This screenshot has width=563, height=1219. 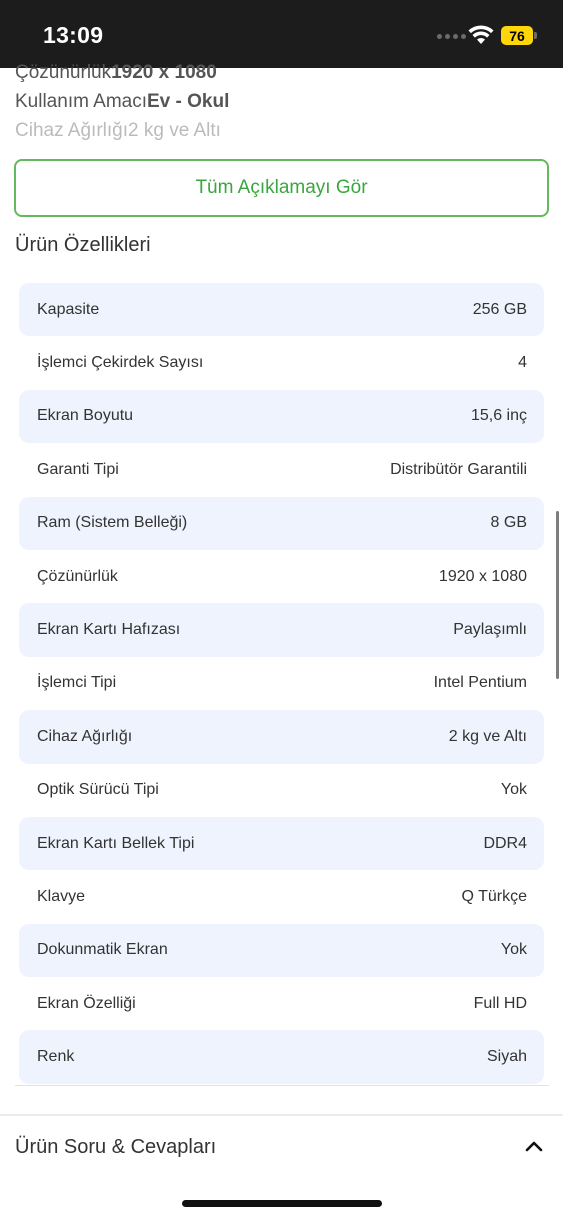 I want to click on spec-value: 4, so click(x=522, y=363).